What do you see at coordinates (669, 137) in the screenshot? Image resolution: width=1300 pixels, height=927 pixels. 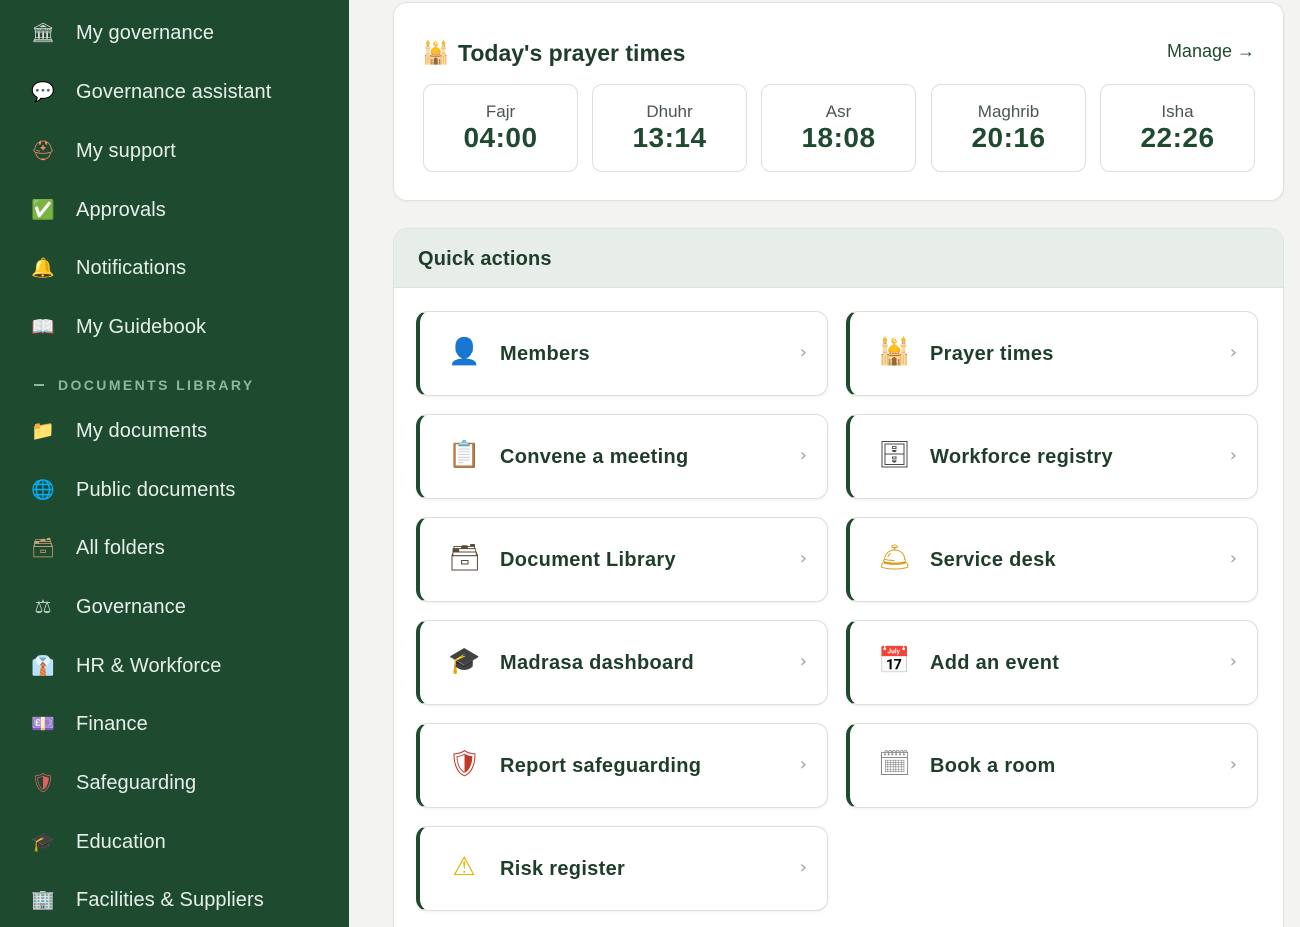 I see `prayer-time: 13:14` at bounding box center [669, 137].